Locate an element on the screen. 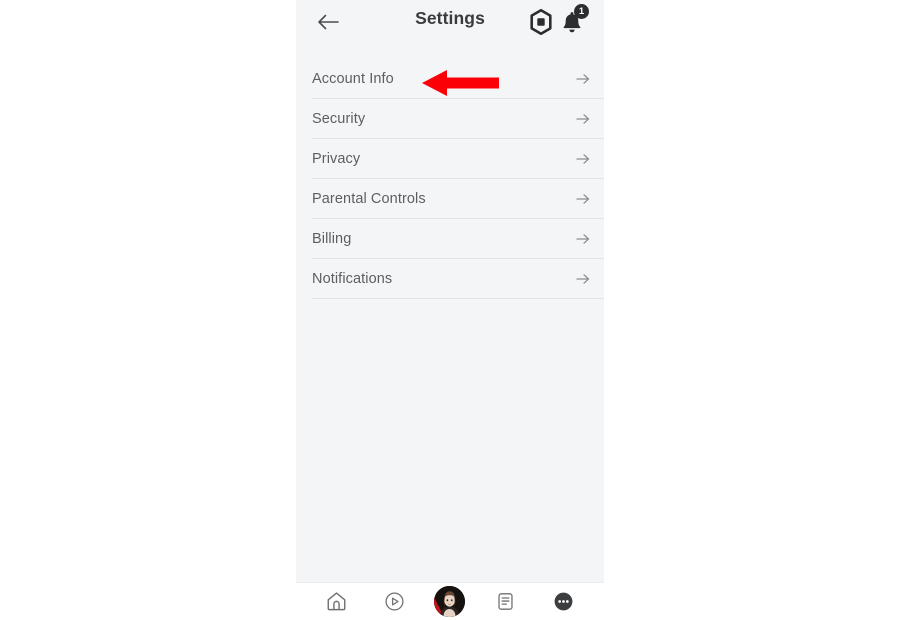  settings-row-label: Account Info is located at coordinates (353, 78).